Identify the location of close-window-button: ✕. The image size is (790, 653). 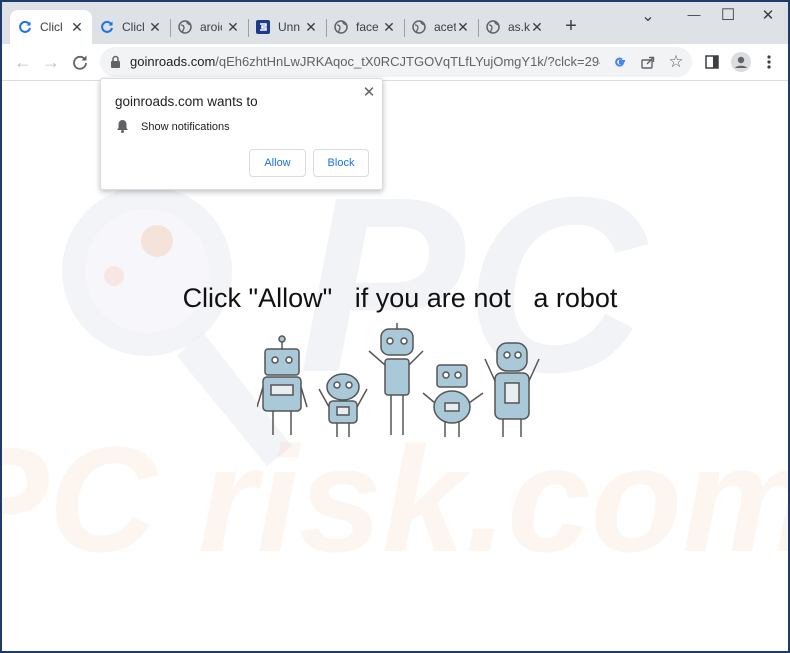
(768, 18).